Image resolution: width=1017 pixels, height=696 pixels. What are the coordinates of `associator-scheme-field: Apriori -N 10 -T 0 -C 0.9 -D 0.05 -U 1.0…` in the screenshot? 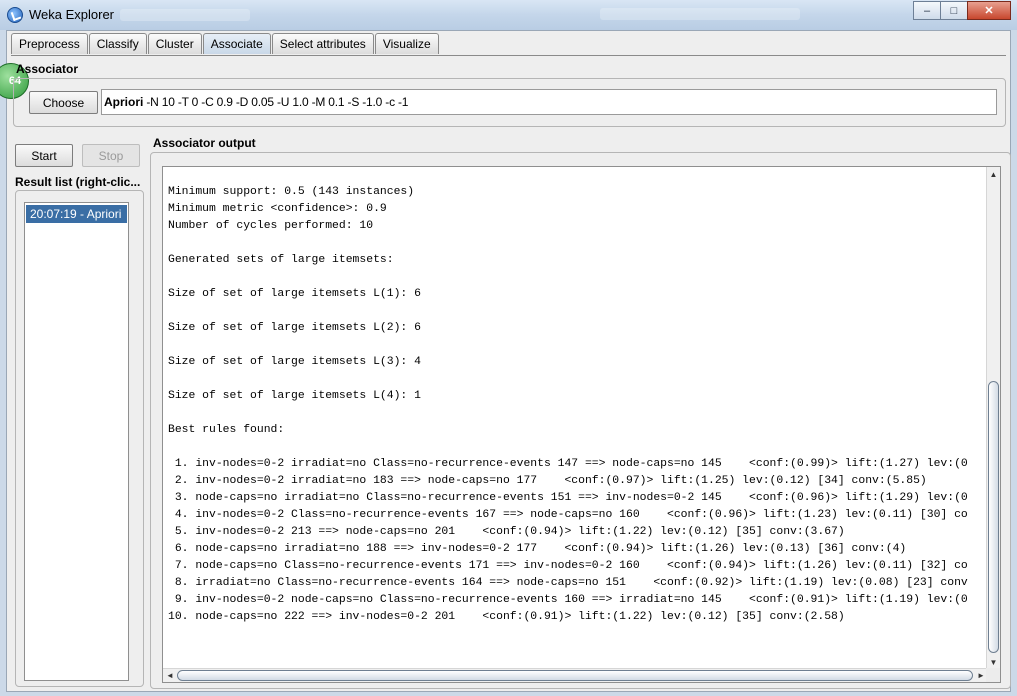 It's located at (549, 102).